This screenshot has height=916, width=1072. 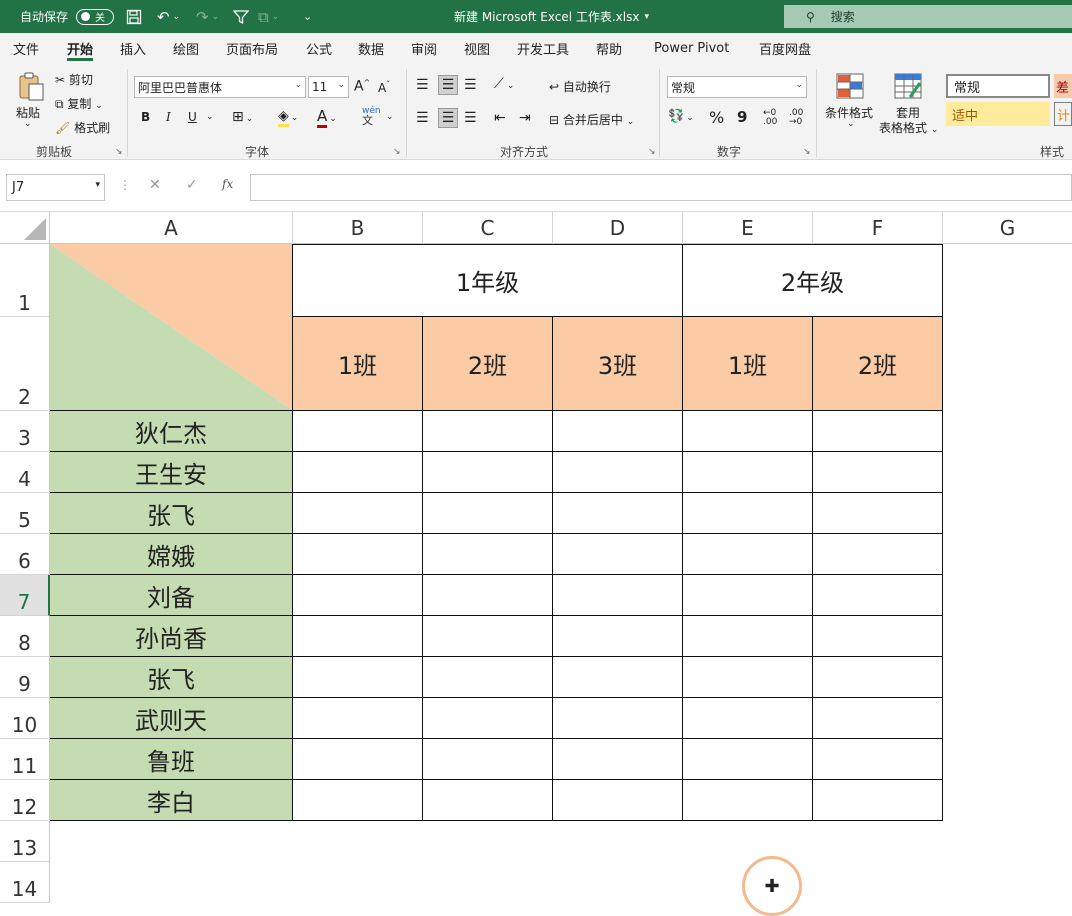 I want to click on class-header-e: 1班, so click(x=748, y=364).